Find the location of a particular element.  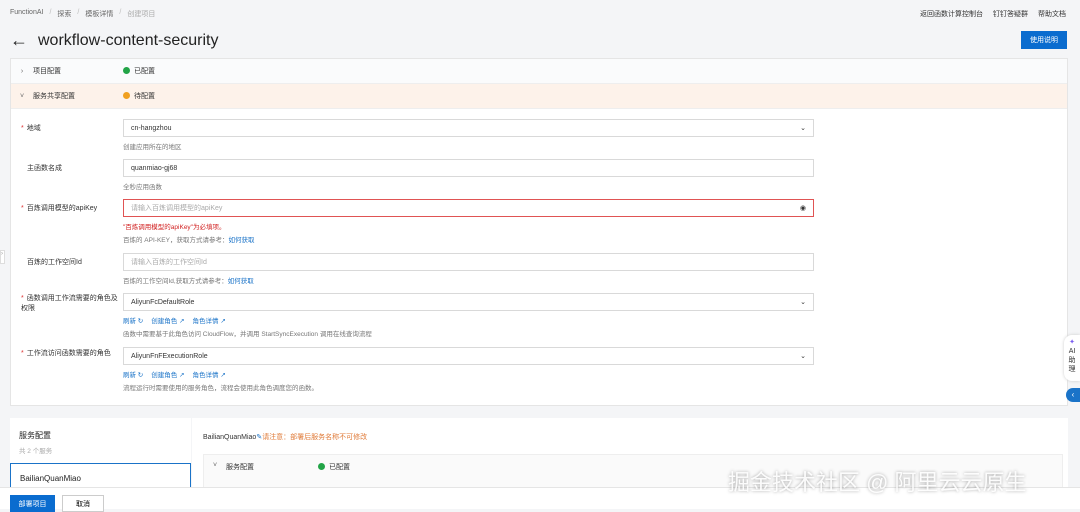

watermark: 掘金技术社区 @ 阿里云云原生 is located at coordinates (877, 482).